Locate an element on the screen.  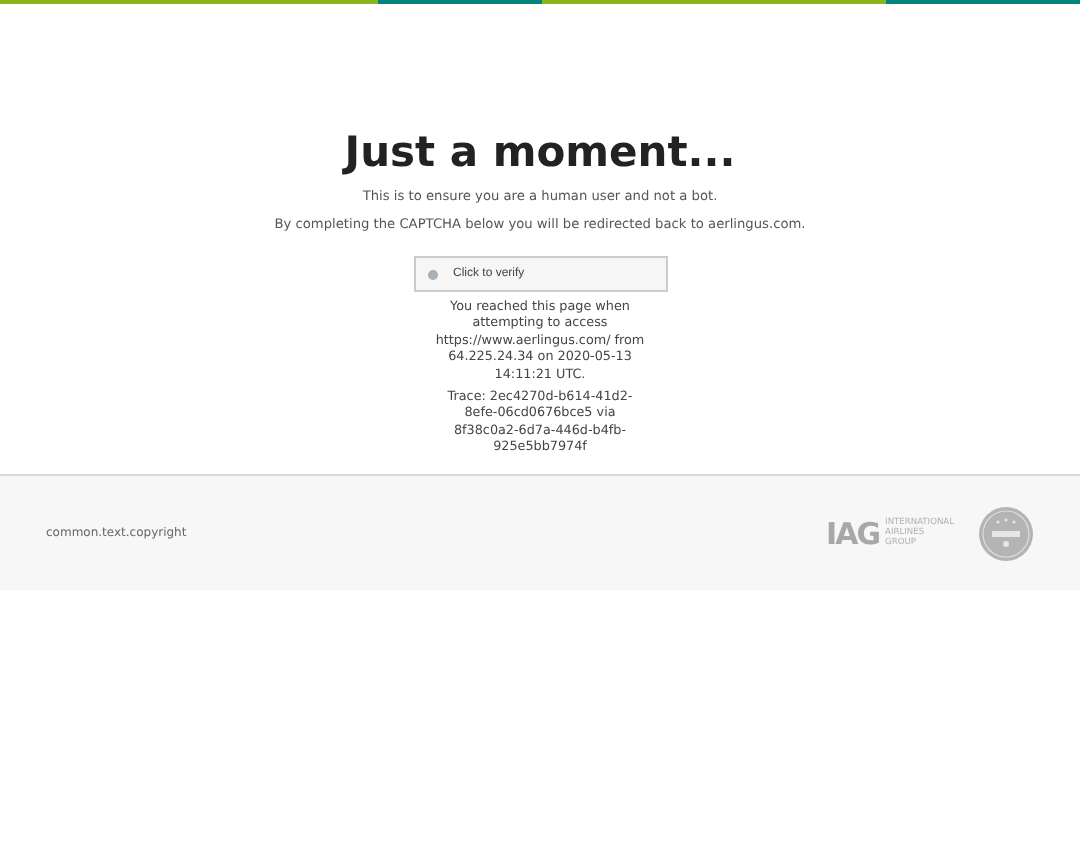
logo-mark: IAG is located at coordinates (853, 533).